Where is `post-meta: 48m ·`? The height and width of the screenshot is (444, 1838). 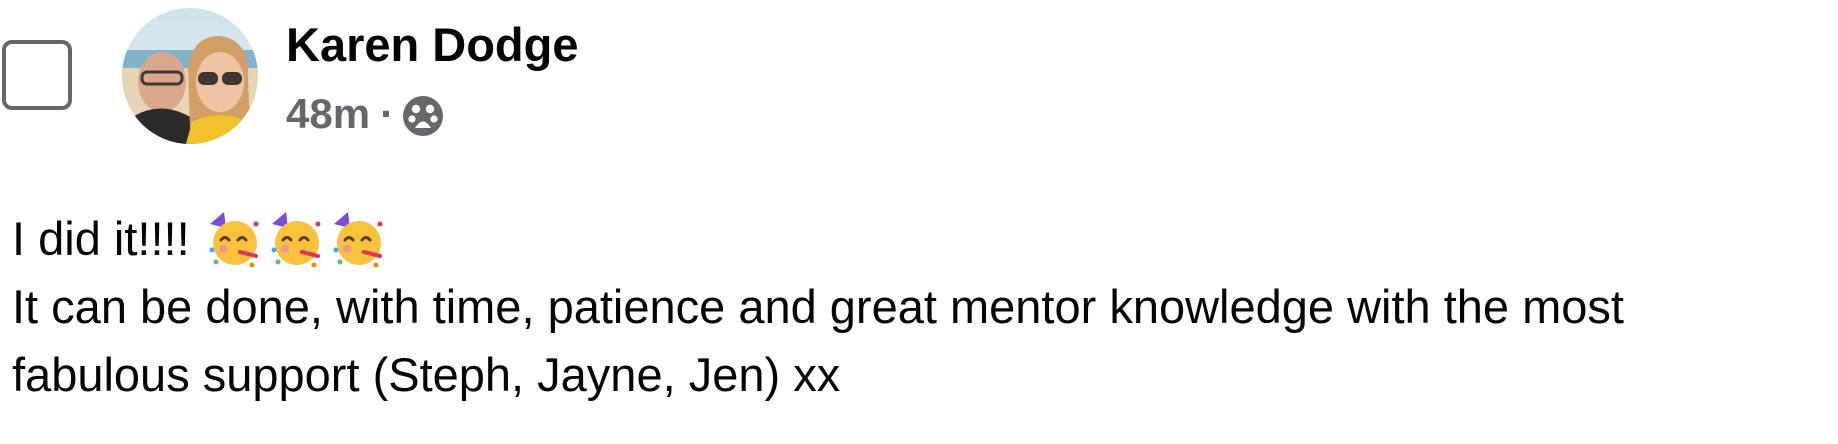 post-meta: 48m · is located at coordinates (365, 114).